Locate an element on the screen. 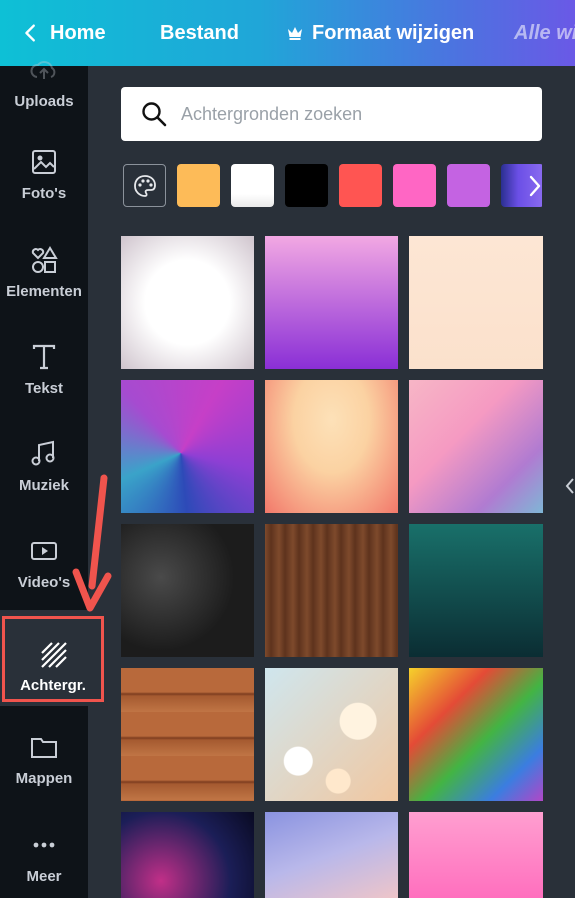 The width and height of the screenshot is (575, 898). background-tile-white-floral-petals is located at coordinates (187, 302).